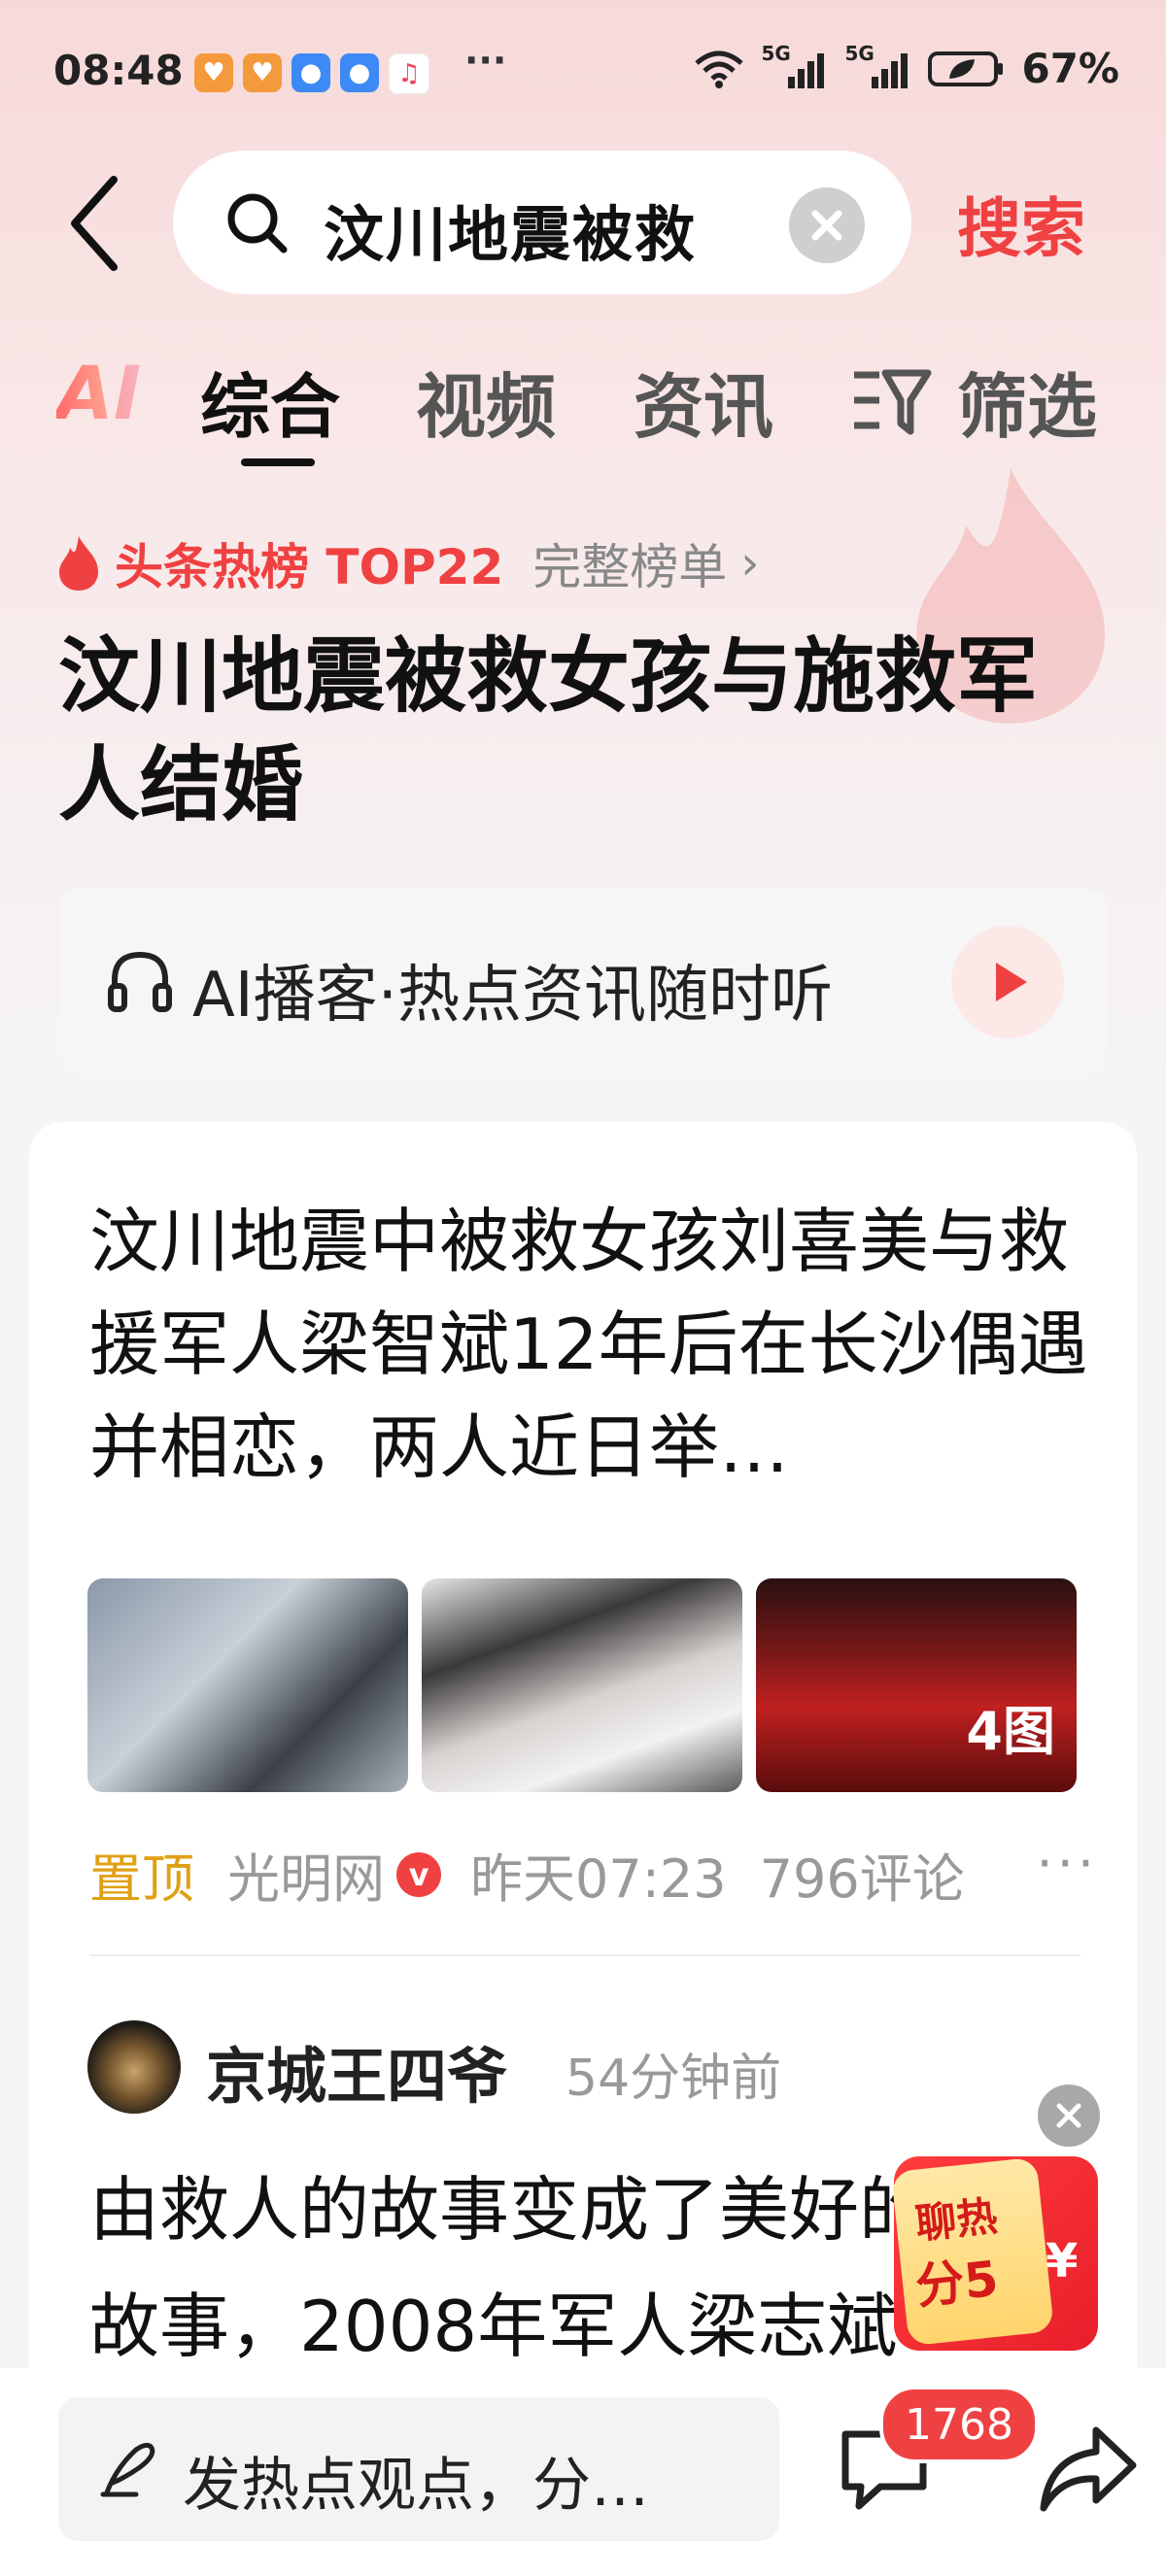 This screenshot has height=2576, width=1166. I want to click on close-red-envelope-button, so click(1069, 2116).